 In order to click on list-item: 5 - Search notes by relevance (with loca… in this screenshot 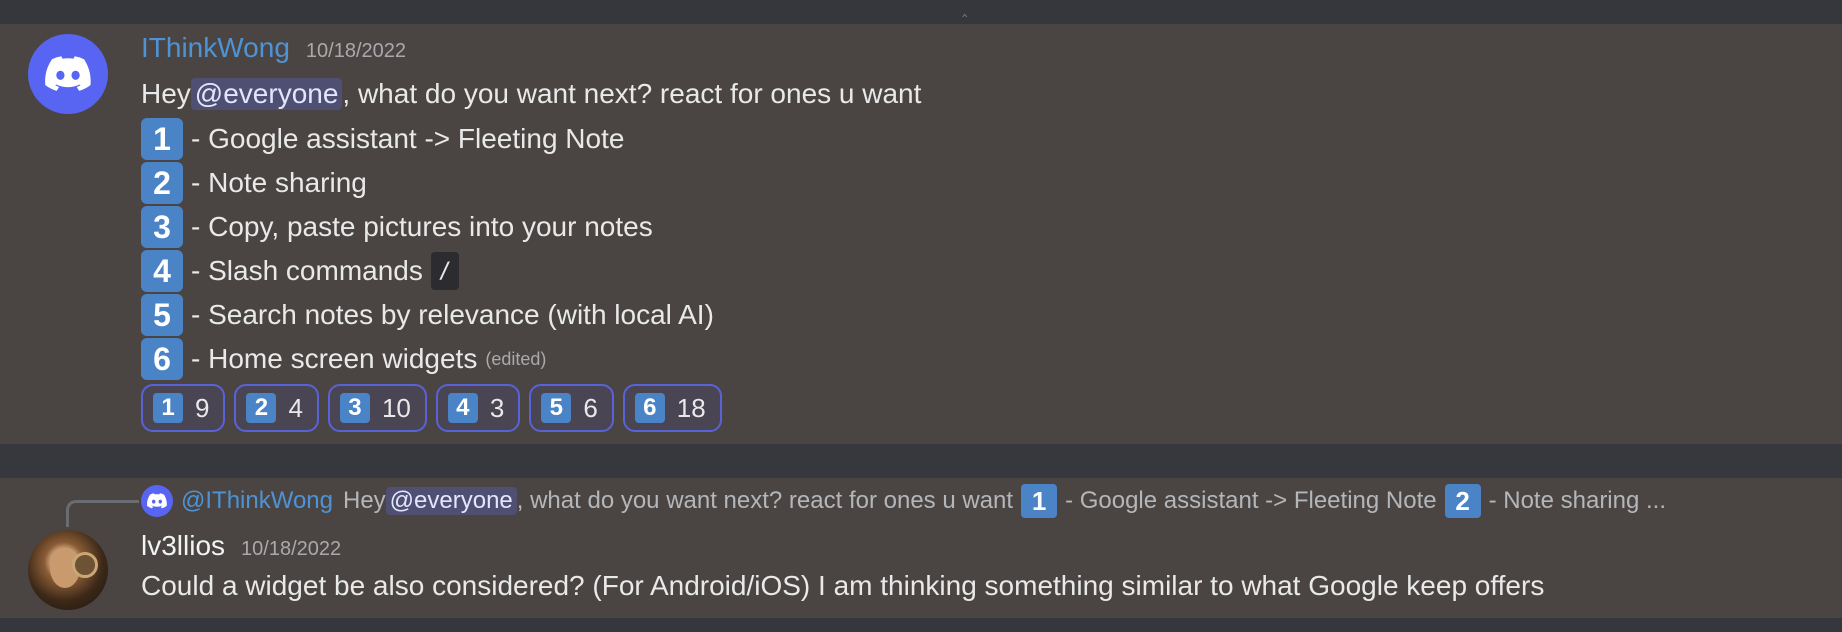, I will do `click(427, 315)`.